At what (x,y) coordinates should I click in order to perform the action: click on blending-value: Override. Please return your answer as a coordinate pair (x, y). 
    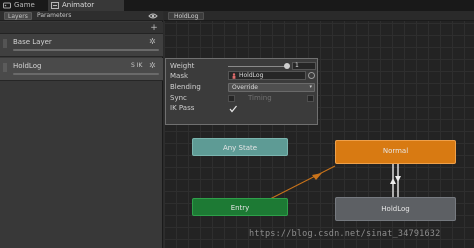
    Looking at the image, I should click on (245, 87).